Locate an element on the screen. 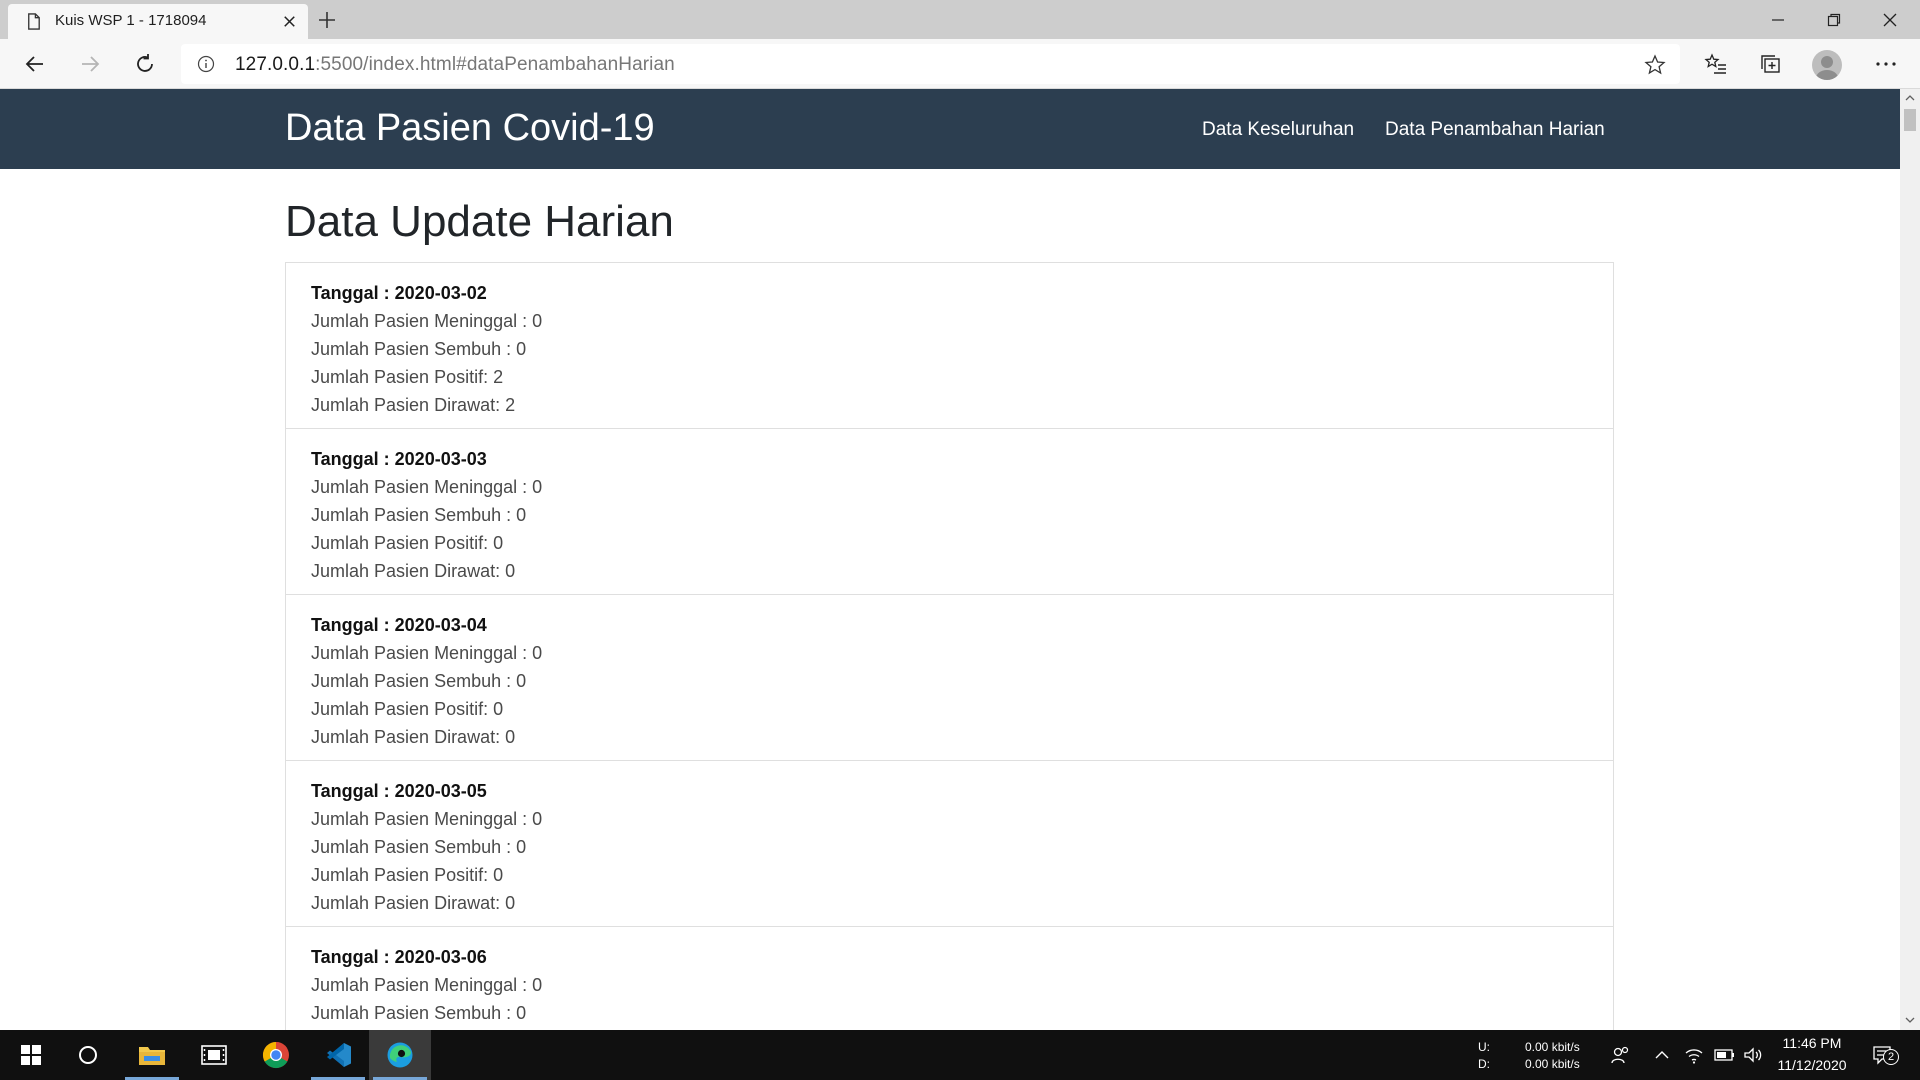 The image size is (1920, 1080). notification-count-badge: 2 is located at coordinates (1891, 1057).